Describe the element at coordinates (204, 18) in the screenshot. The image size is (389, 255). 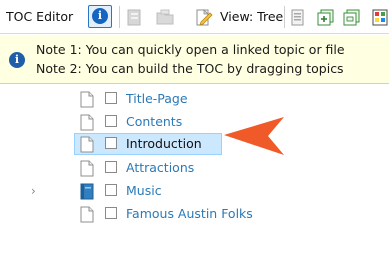
I see `view-toggle-icon` at that location.